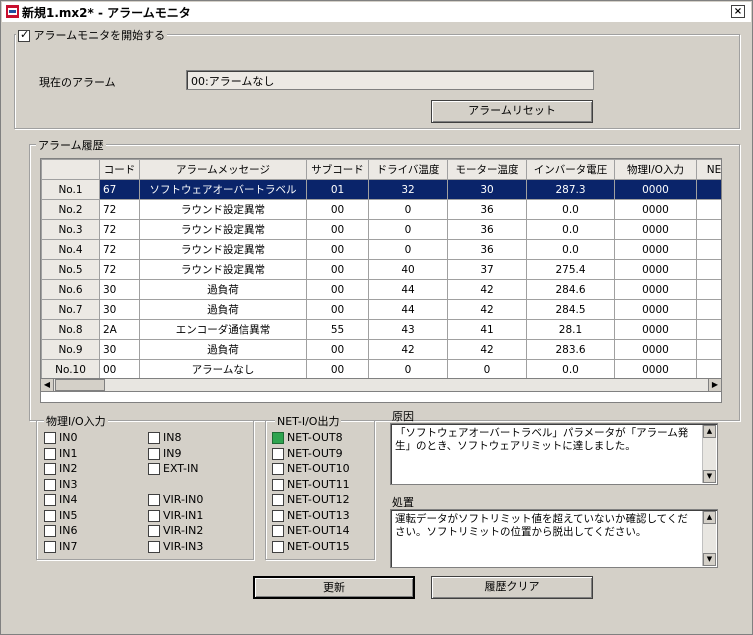 Image resolution: width=753 pixels, height=635 pixels. What do you see at coordinates (70, 349) in the screenshot?
I see `row-header: No.9` at bounding box center [70, 349].